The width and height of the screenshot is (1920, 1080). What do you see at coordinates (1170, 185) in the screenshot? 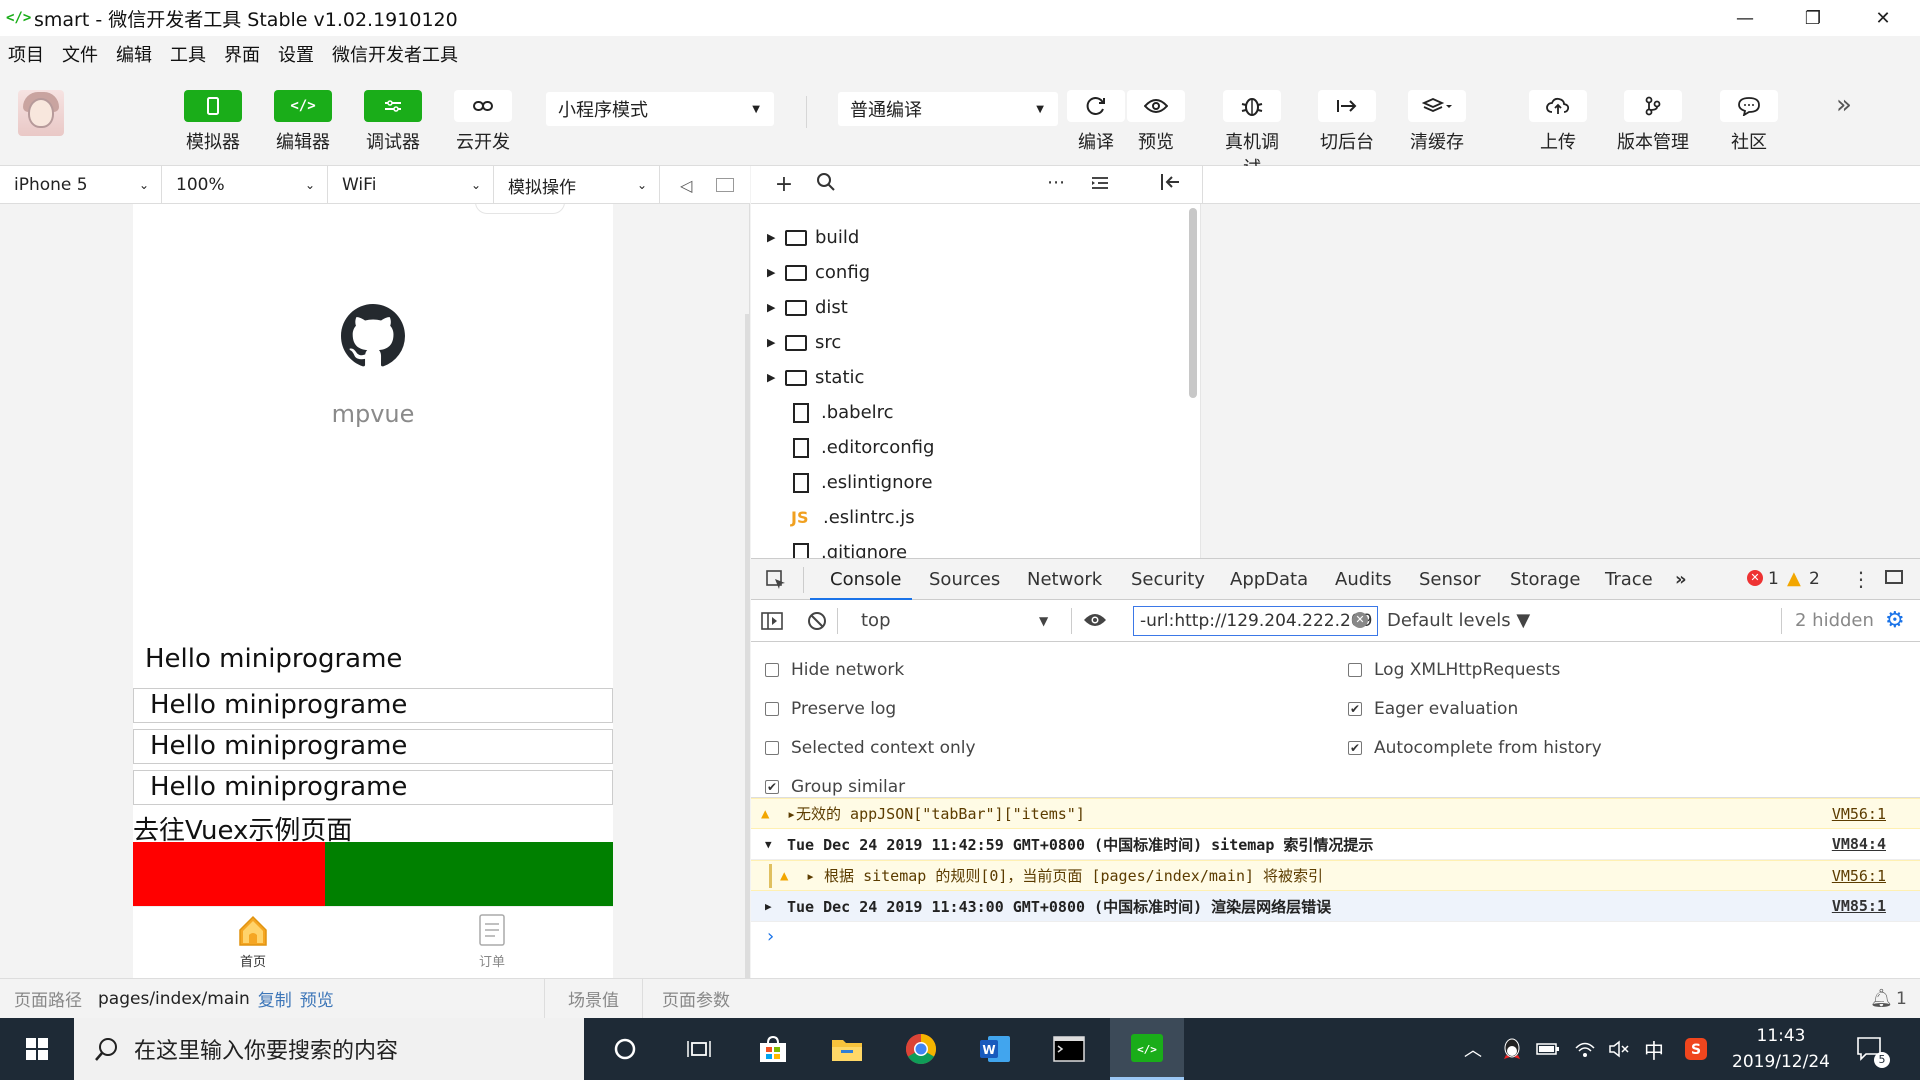
I see `split-left-icon` at bounding box center [1170, 185].